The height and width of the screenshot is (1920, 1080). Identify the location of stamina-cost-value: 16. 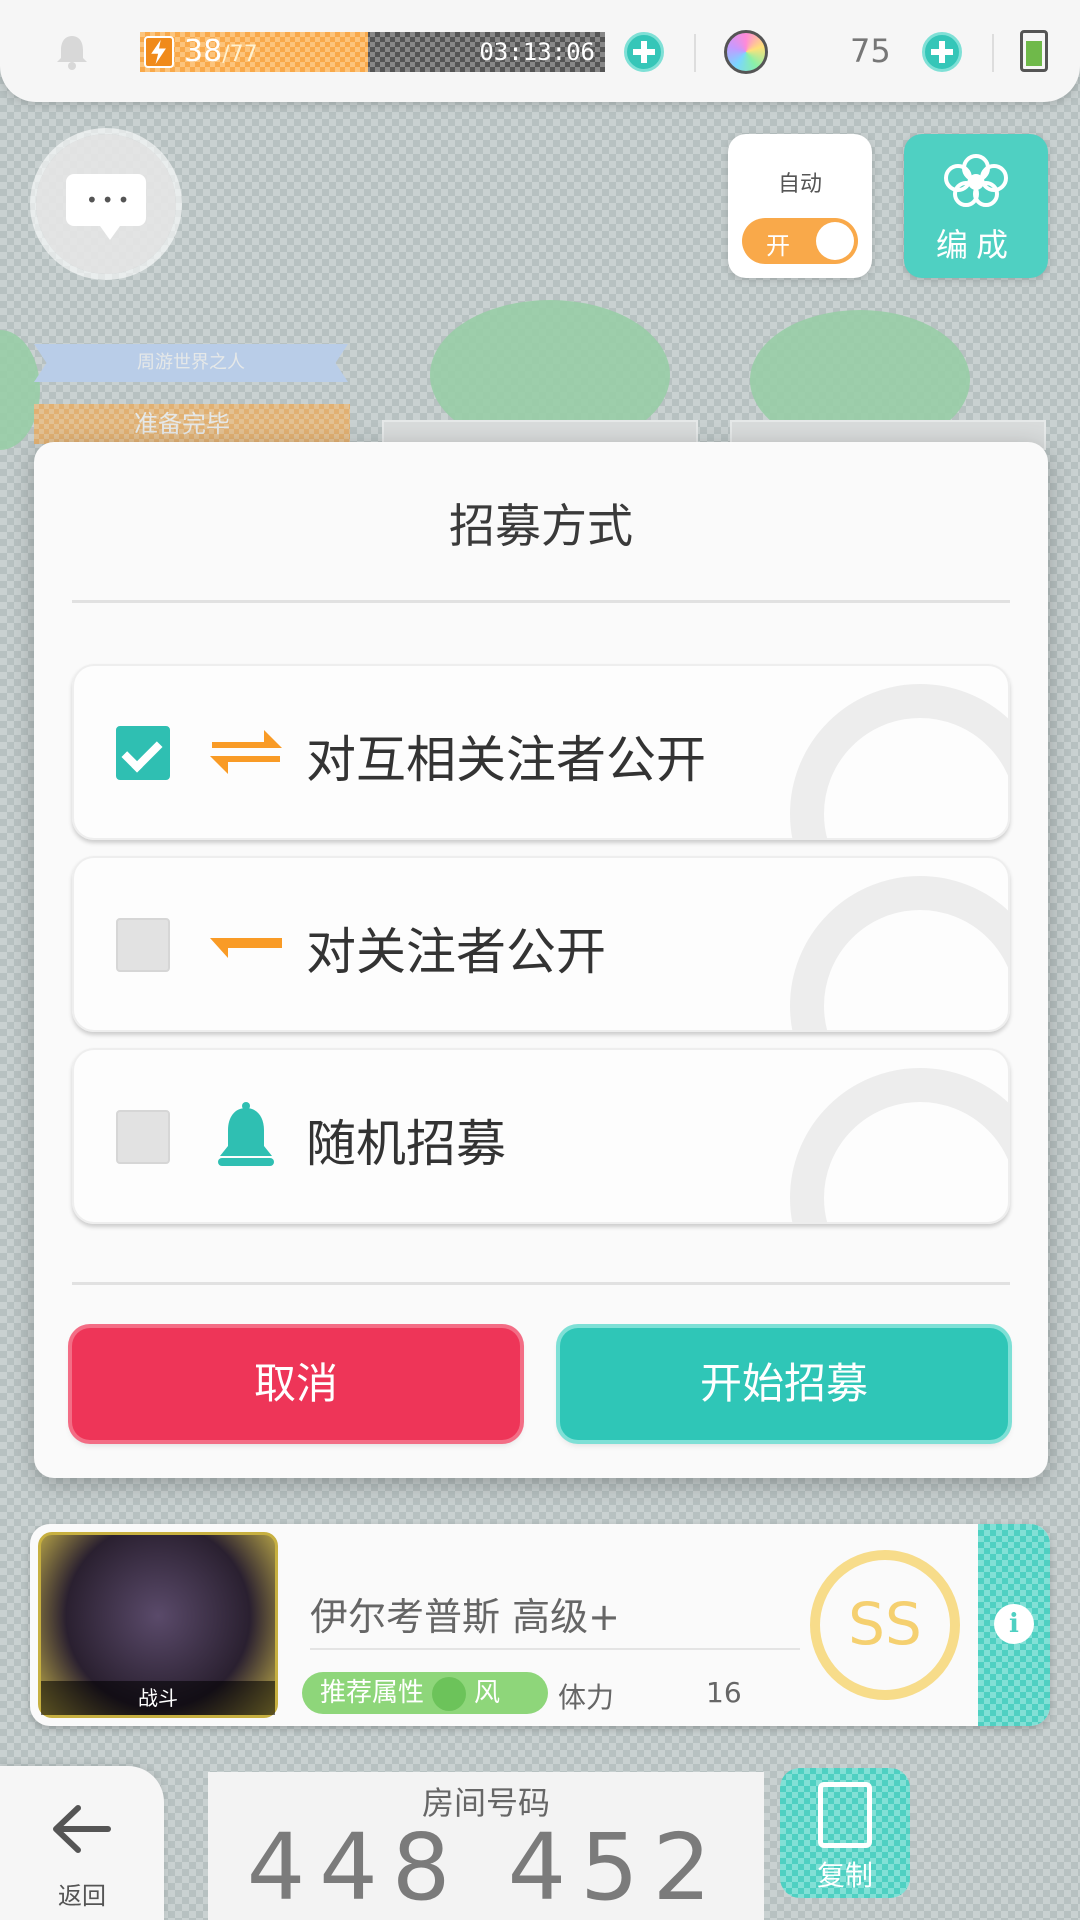
(724, 1692).